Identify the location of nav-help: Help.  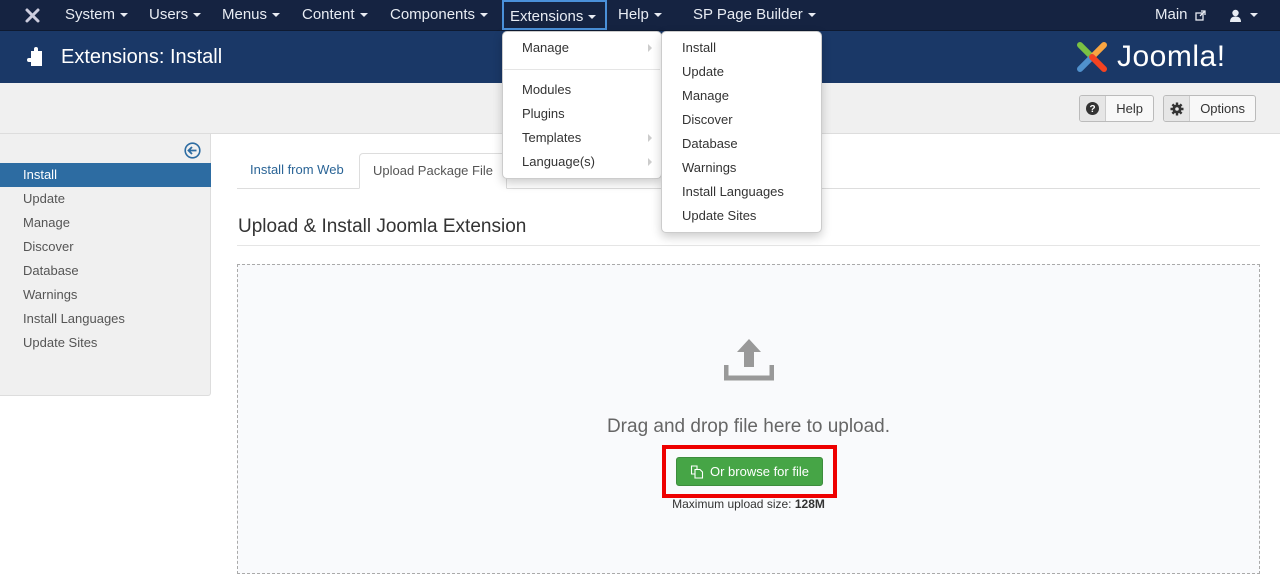
(640, 15).